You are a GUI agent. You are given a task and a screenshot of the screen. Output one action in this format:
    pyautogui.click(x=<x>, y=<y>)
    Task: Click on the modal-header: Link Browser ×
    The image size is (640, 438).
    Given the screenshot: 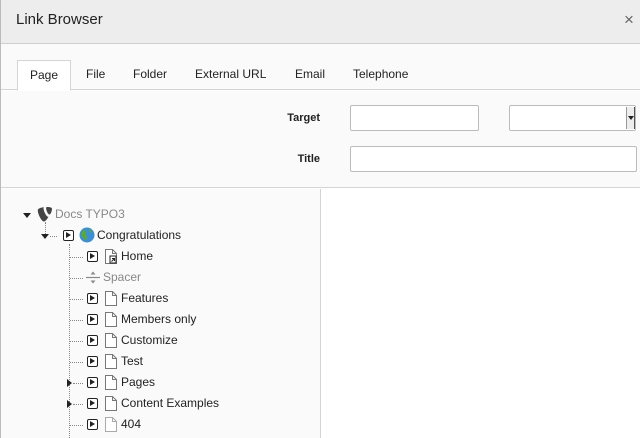 What is the action you would take?
    pyautogui.click(x=320, y=22)
    